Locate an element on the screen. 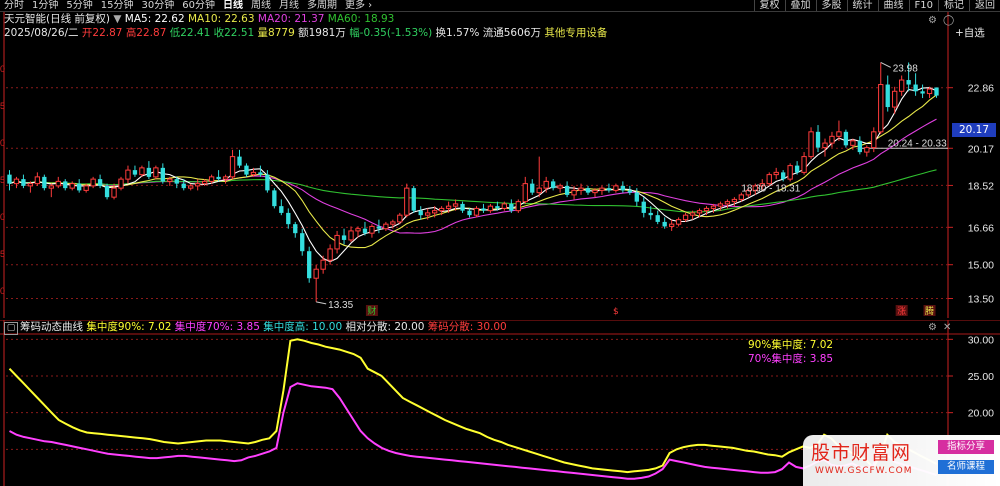 The image size is (1000, 486). tab-period-4: 30分钟 is located at coordinates (157, 5).